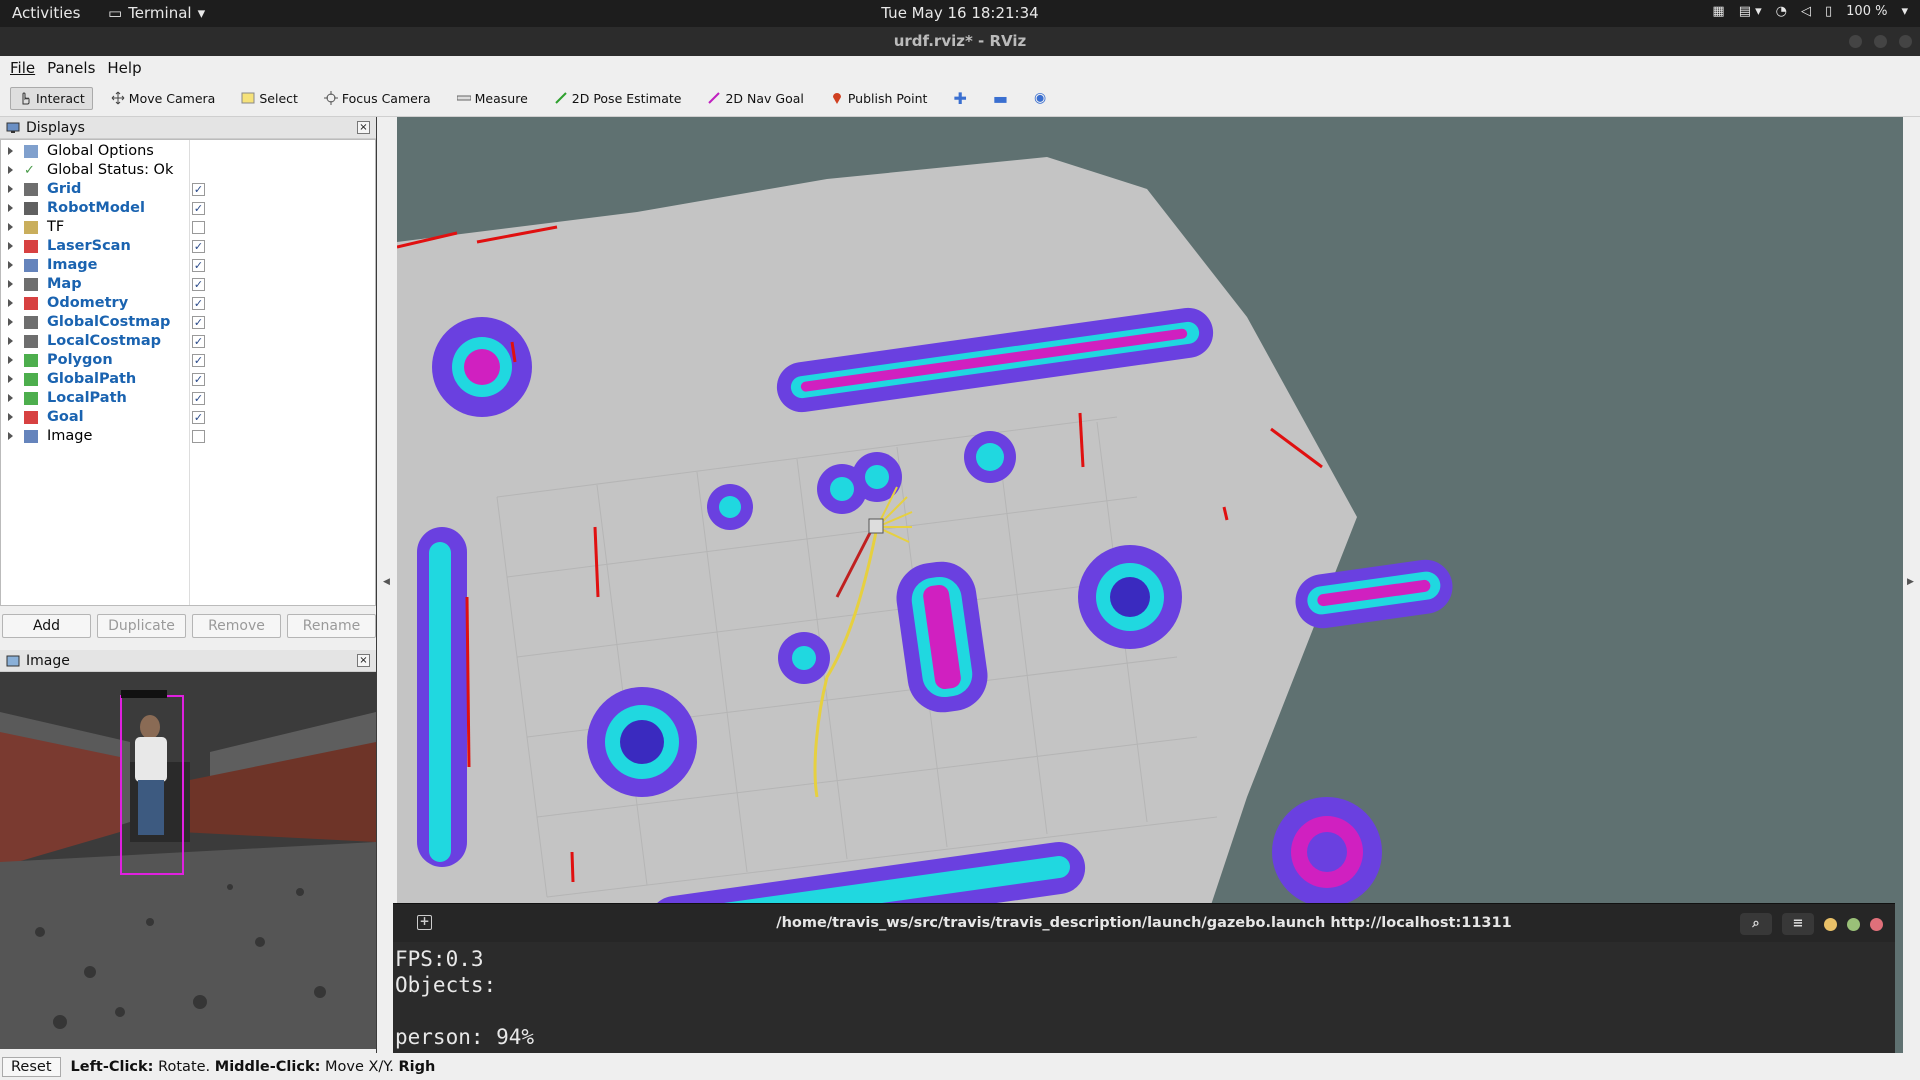 The image size is (1920, 1080). Describe the element at coordinates (1910, 582) in the screenshot. I see `collapse-right-icon: ▶` at that location.